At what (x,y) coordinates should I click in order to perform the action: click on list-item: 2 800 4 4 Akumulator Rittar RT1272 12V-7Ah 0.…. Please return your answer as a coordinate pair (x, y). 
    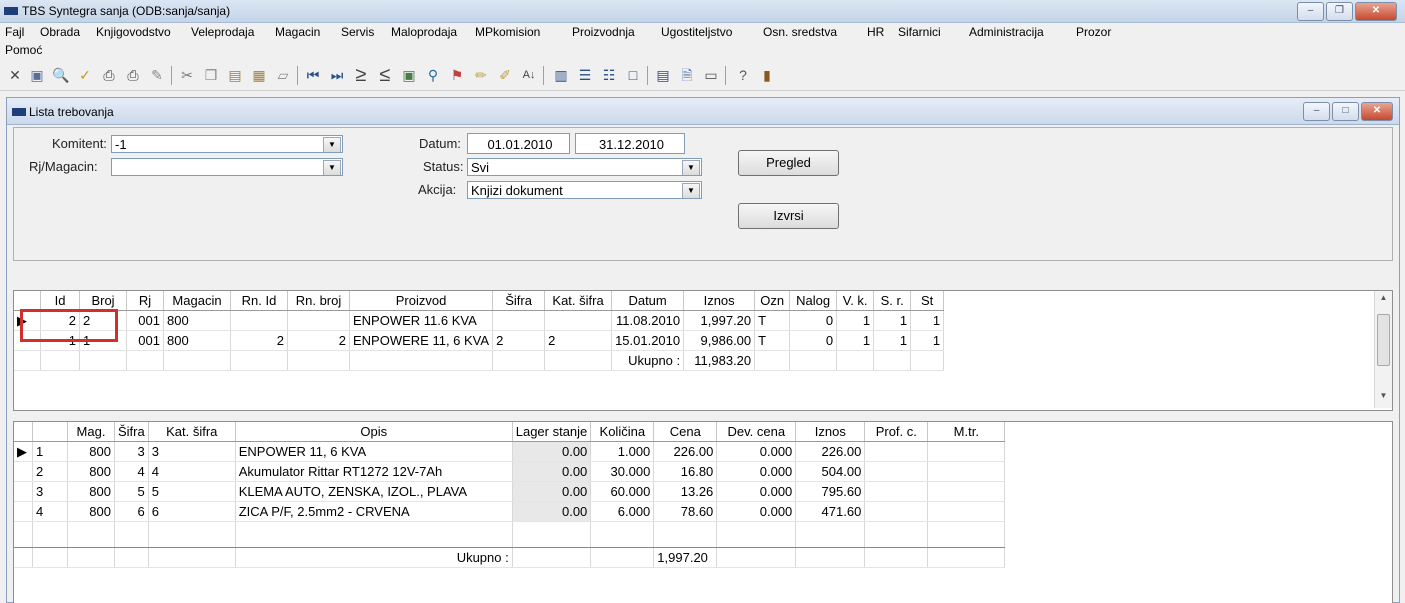
    Looking at the image, I should click on (510, 471).